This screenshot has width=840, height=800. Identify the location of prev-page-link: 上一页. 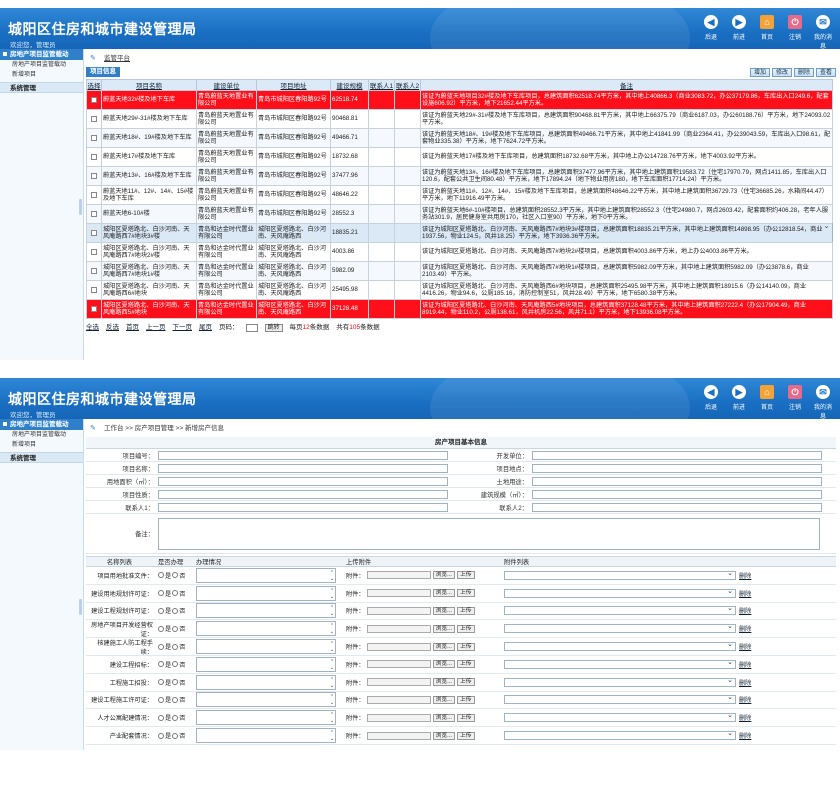
(156, 328).